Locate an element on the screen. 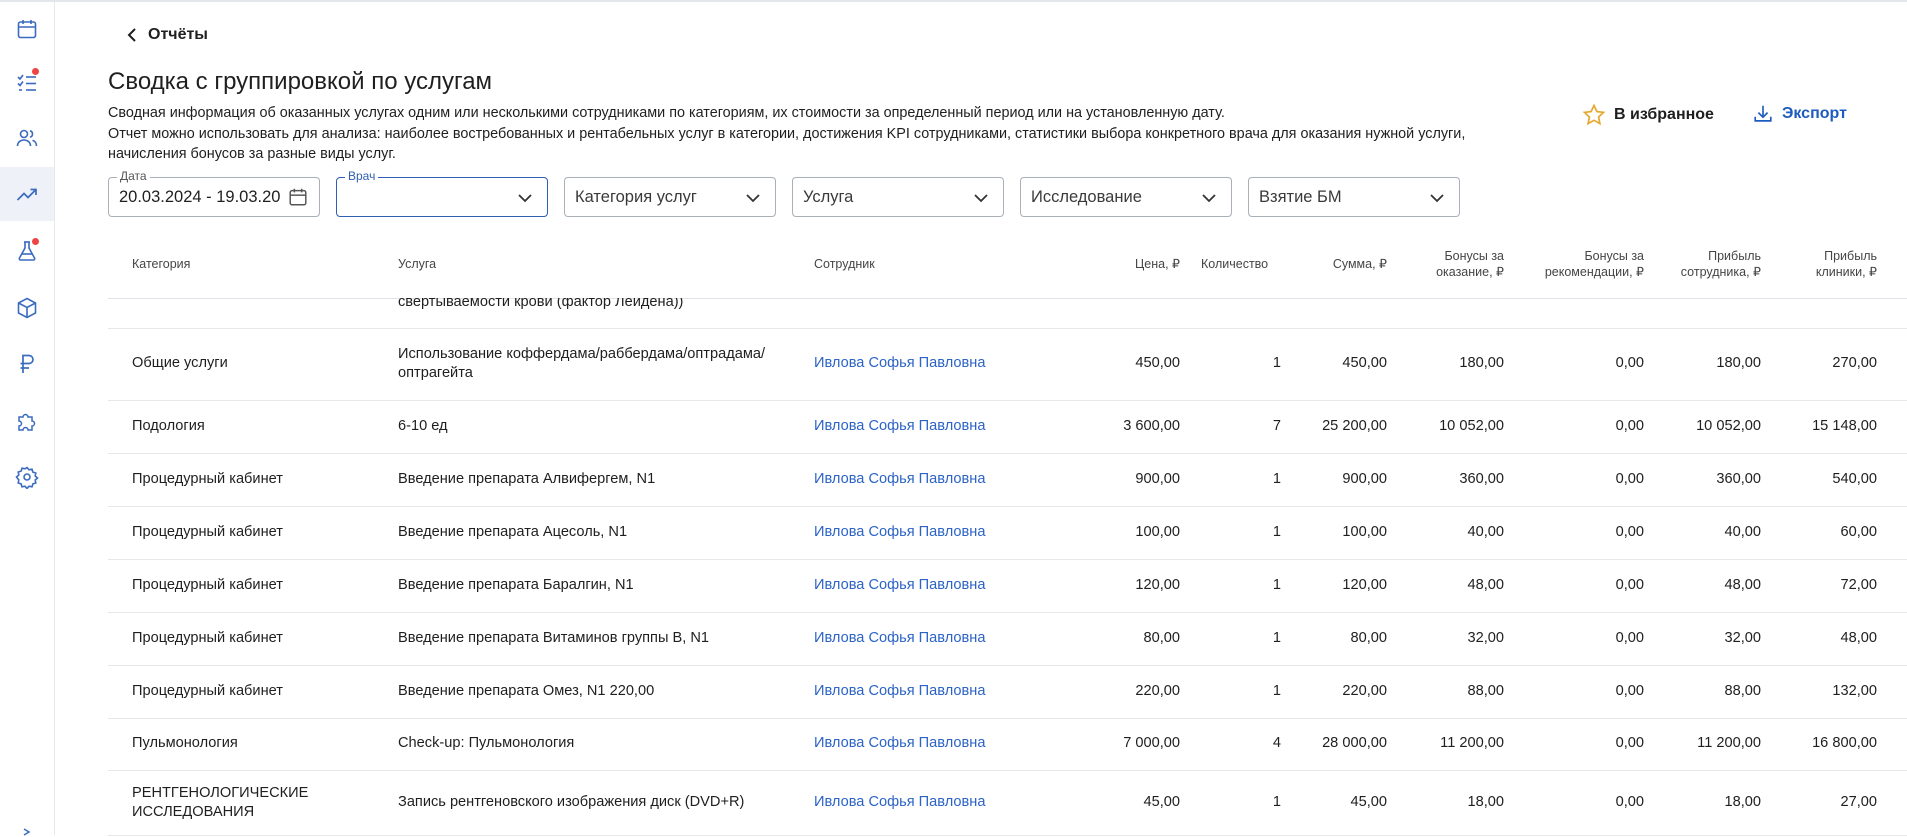 The height and width of the screenshot is (837, 1907). page-title: Сводка с группировкой по услугам is located at coordinates (300, 81).